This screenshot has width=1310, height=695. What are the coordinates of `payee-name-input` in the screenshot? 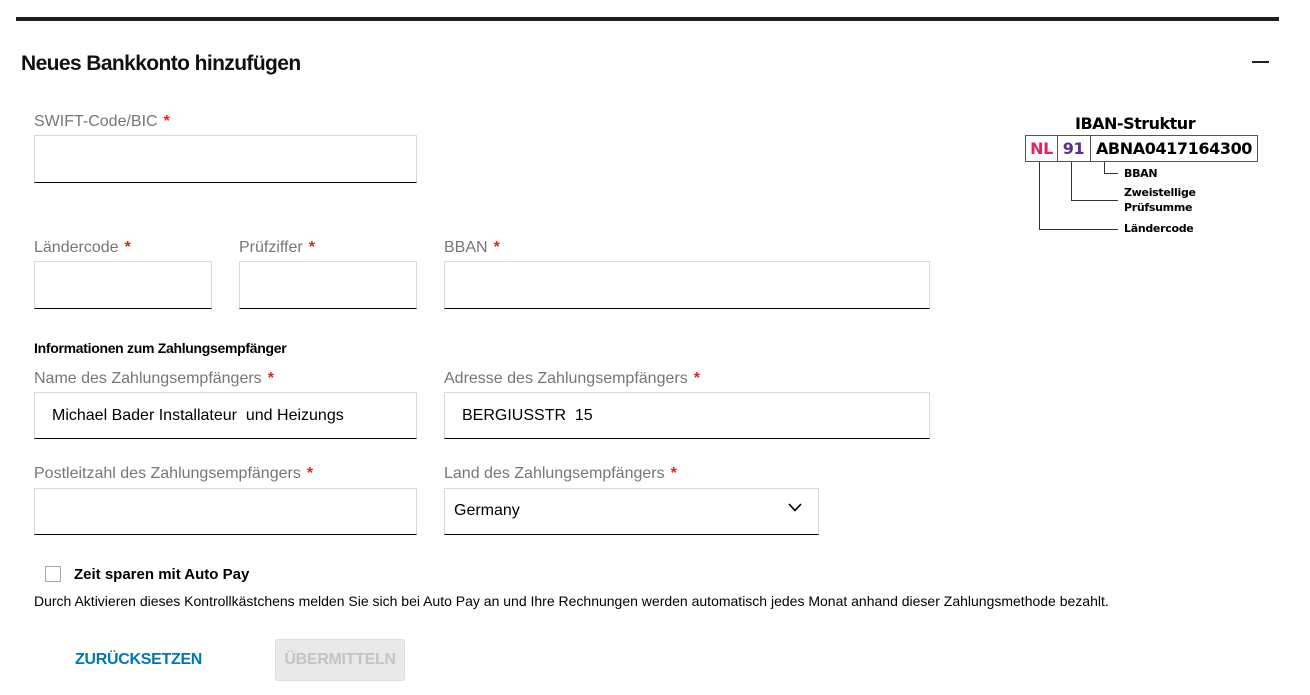 It's located at (225, 415).